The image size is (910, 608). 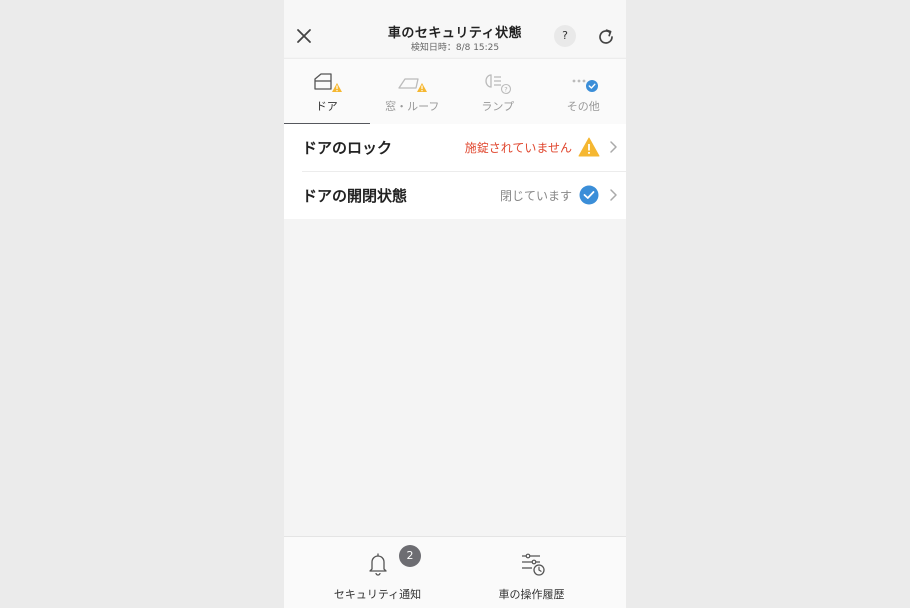 What do you see at coordinates (455, 147) in the screenshot?
I see `list-item-door-lock: ドアのロック 施錠されていません` at bounding box center [455, 147].